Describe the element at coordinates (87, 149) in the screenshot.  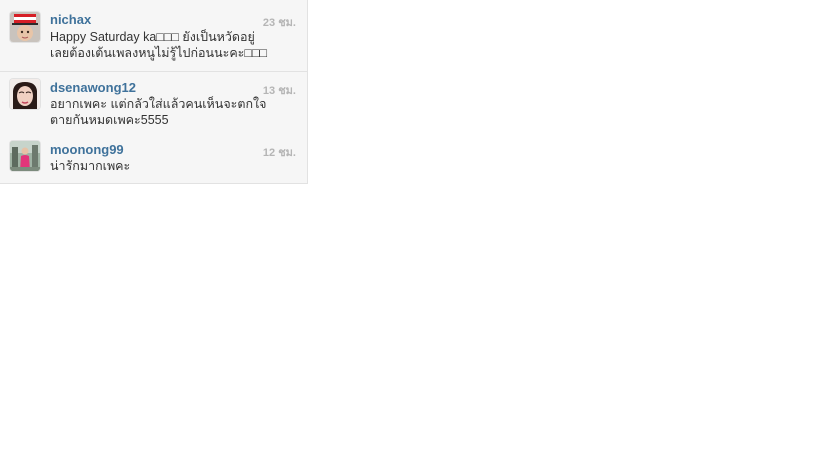
I see `comment-username: moonong99` at that location.